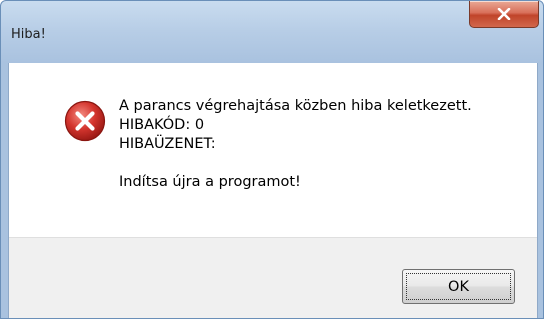 The height and width of the screenshot is (319, 544). Describe the element at coordinates (162, 125) in the screenshot. I see `message-line: HIBAKÓD: 0` at that location.